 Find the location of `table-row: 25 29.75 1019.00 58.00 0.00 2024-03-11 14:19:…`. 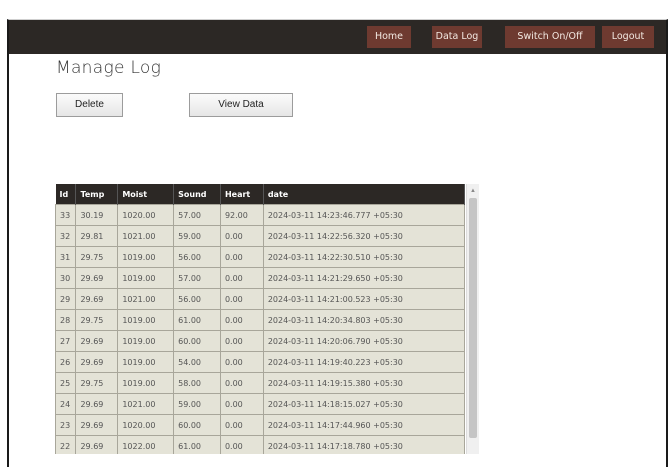

table-row: 25 29.75 1019.00 58.00 0.00 2024-03-11 14:19:… is located at coordinates (260, 383).